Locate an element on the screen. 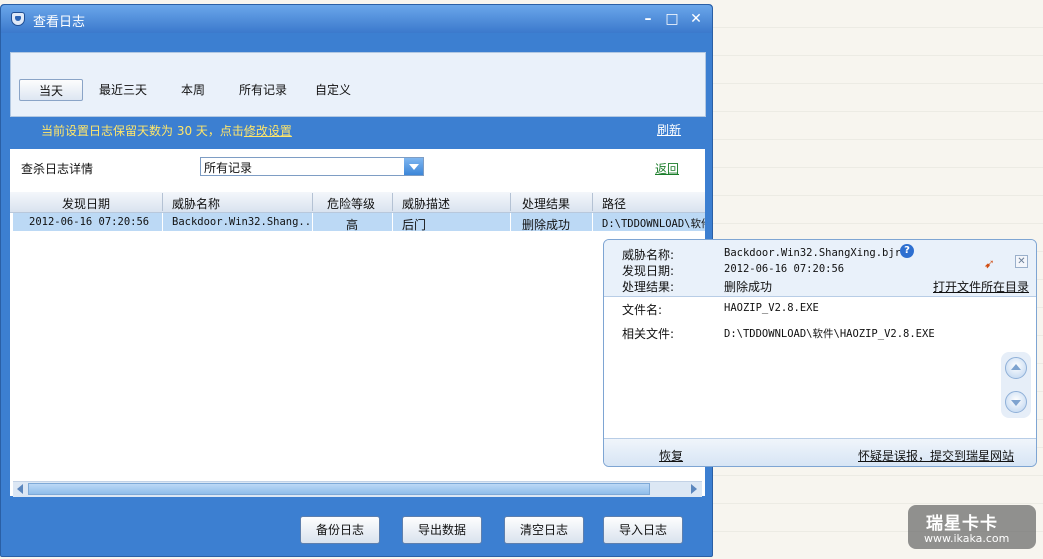  retention-text: 当前设置日志保留天数为 30 天，点击 is located at coordinates (142, 131).